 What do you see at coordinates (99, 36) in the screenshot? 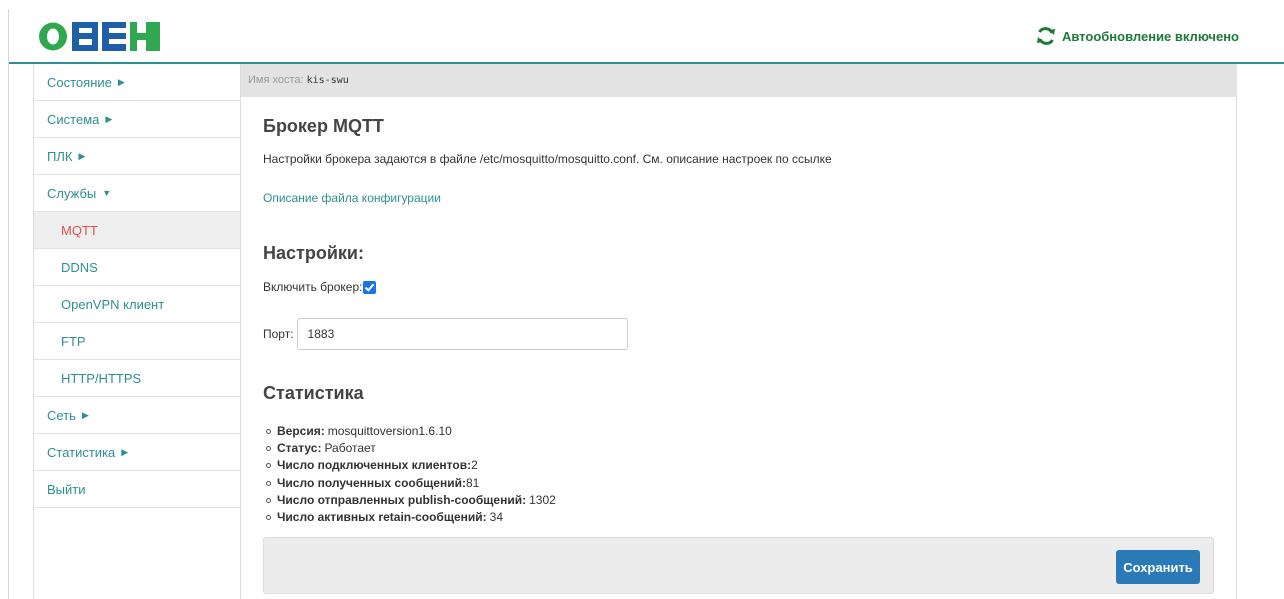
I see `owen-logo` at bounding box center [99, 36].